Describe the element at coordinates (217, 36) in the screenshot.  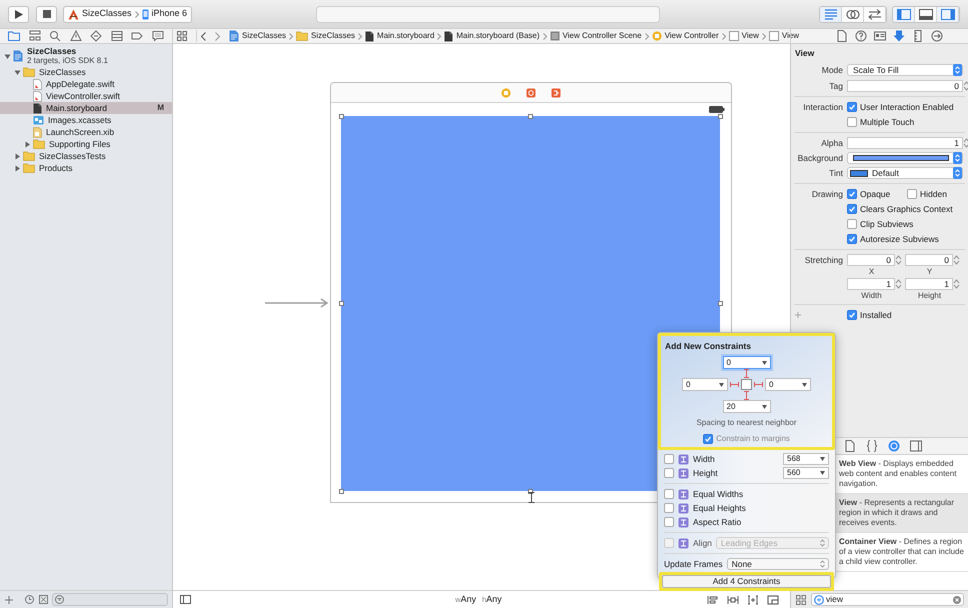
I see `forward-button` at that location.